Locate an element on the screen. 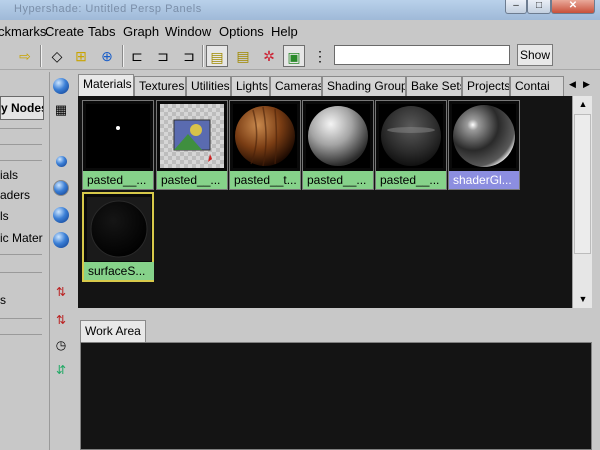 This screenshot has height=450, width=600. maximize-button: □ is located at coordinates (539, 7).